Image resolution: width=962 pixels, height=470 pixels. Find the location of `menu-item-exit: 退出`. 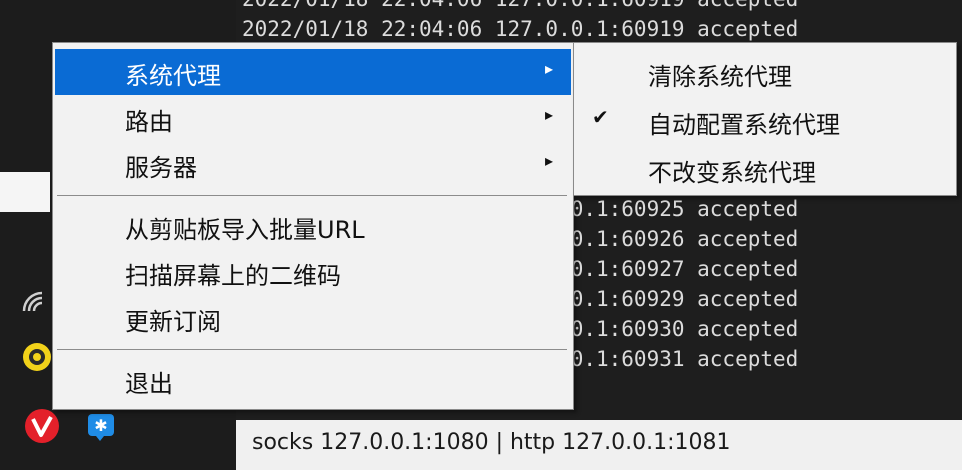

menu-item-exit: 退出 is located at coordinates (313, 380).